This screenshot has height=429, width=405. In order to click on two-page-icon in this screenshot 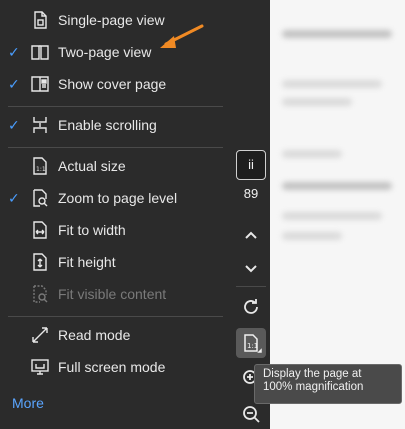, I will do `click(40, 52)`.